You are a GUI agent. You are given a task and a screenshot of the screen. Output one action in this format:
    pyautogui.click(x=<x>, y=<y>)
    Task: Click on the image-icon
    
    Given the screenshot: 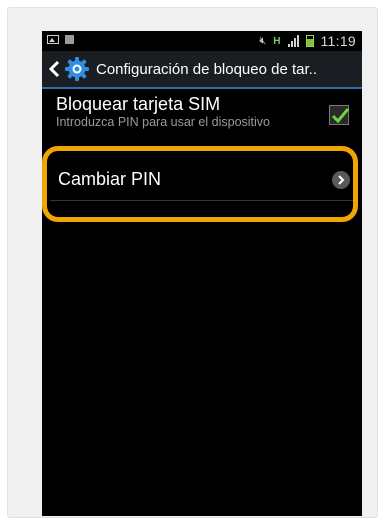 What is the action you would take?
    pyautogui.click(x=53, y=39)
    